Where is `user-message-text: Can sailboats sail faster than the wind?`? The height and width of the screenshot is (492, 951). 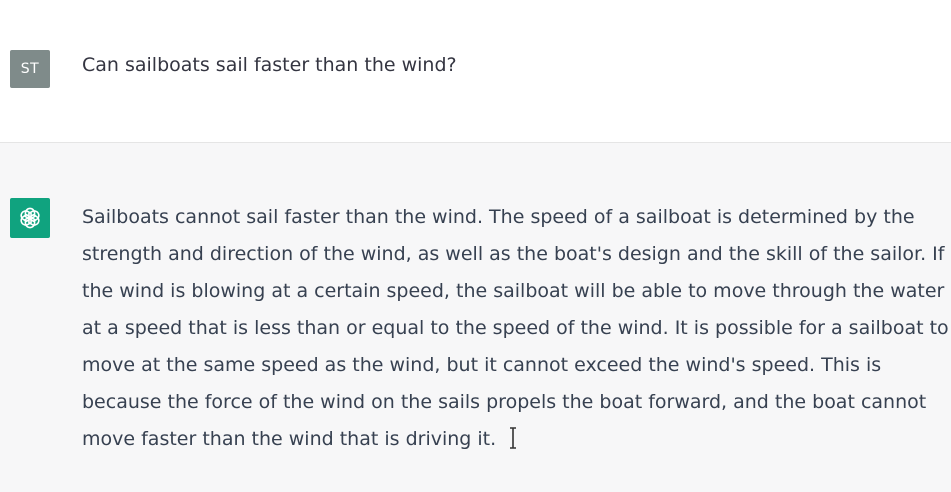
user-message-text: Can sailboats sail faster than the wind? is located at coordinates (269, 65).